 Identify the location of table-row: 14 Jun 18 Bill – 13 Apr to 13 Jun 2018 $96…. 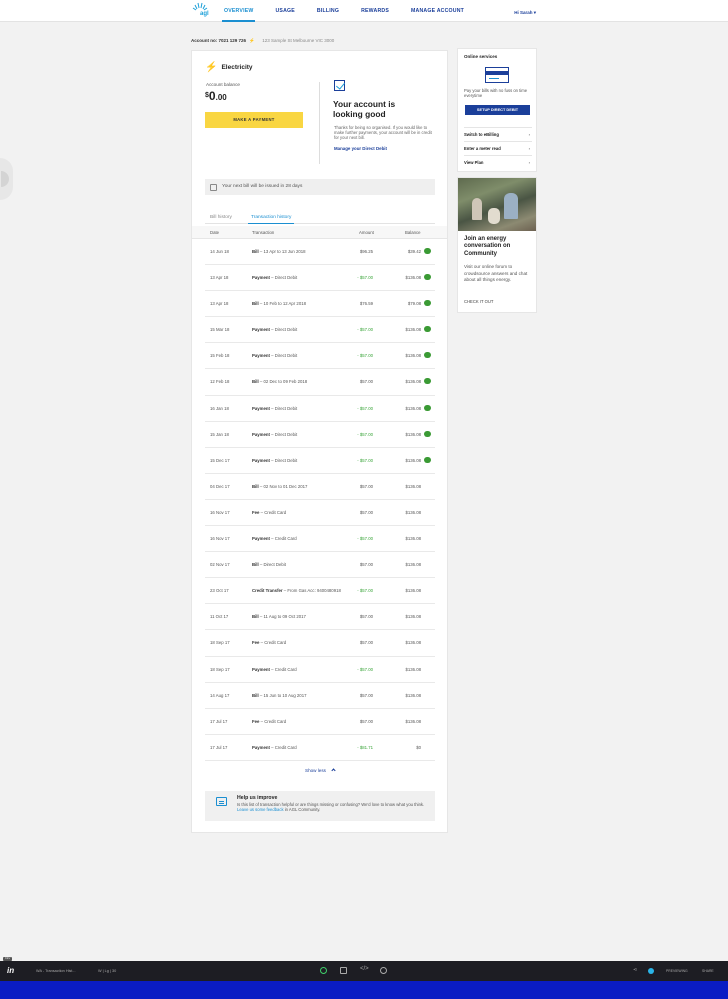
(320, 252).